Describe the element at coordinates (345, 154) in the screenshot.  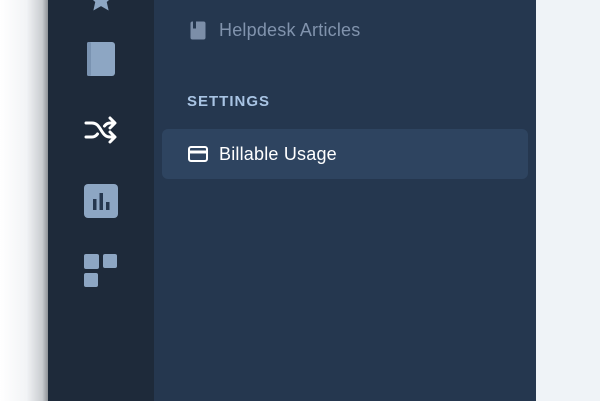
I see `nav-item-billable-usage: Billable Usage` at that location.